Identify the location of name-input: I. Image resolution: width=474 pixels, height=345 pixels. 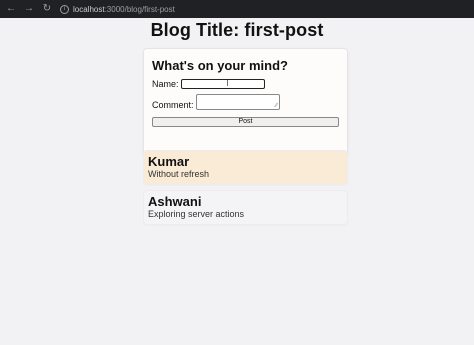
(222, 84).